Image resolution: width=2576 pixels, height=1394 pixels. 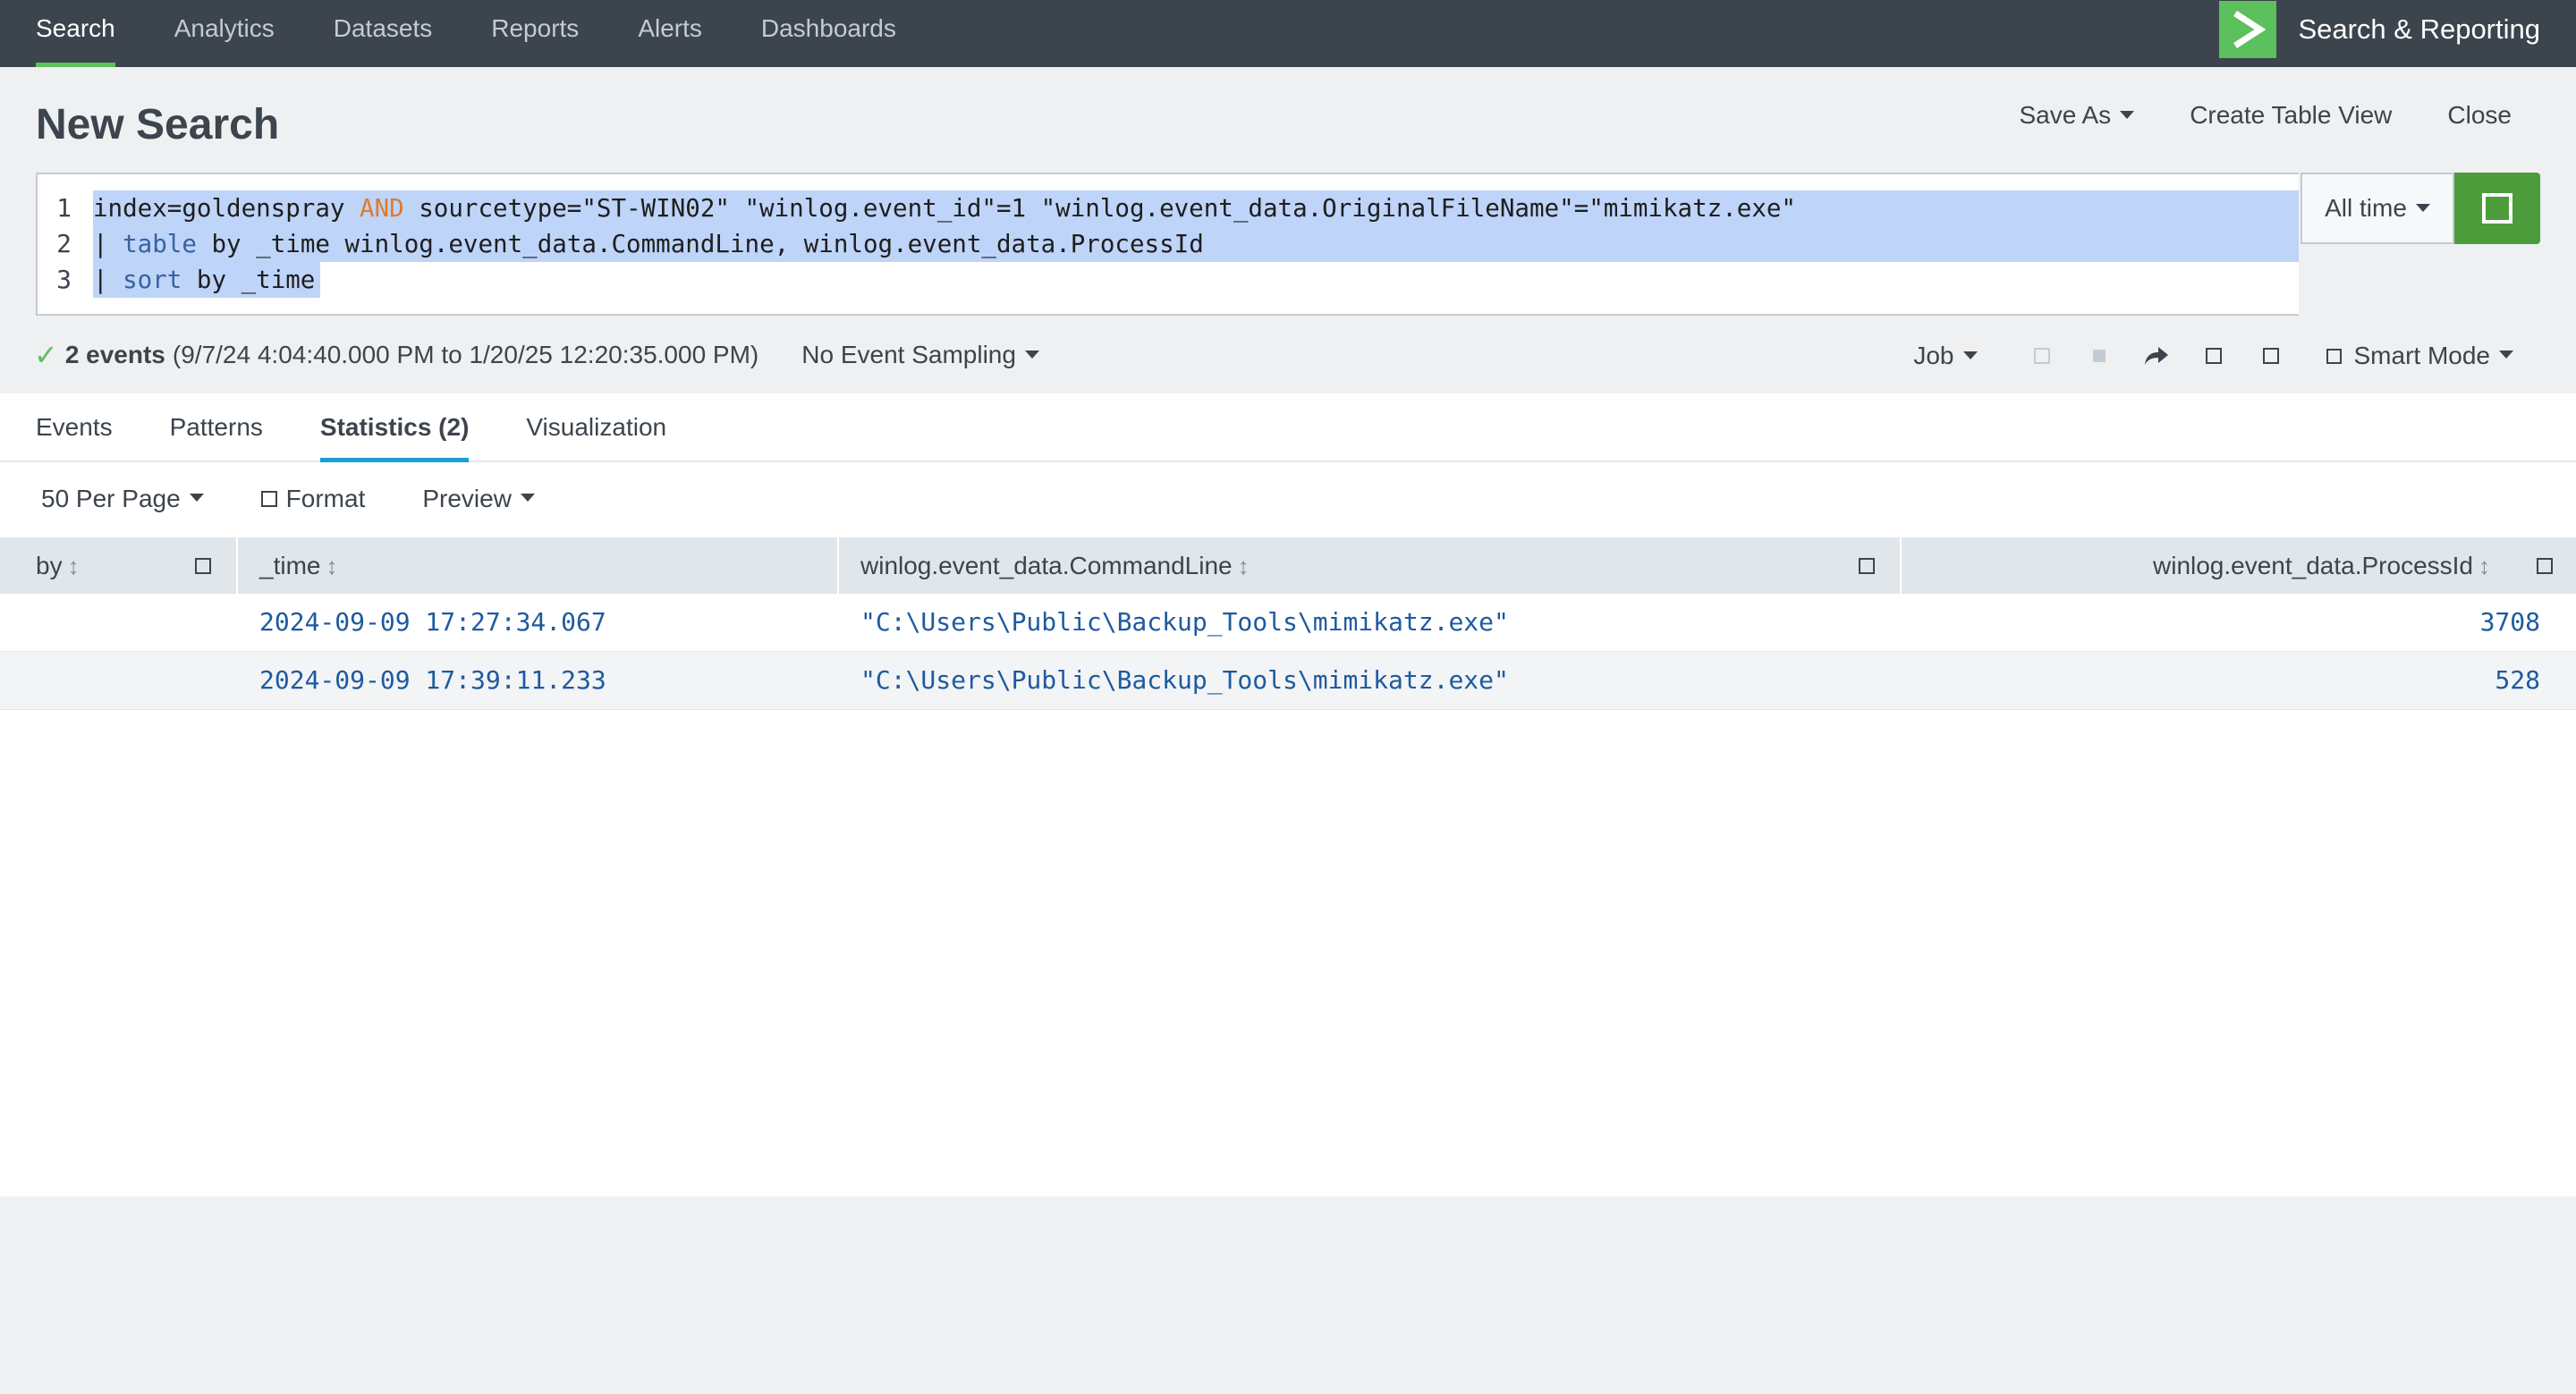 What do you see at coordinates (325, 498) in the screenshot?
I see `format-label: Format` at bounding box center [325, 498].